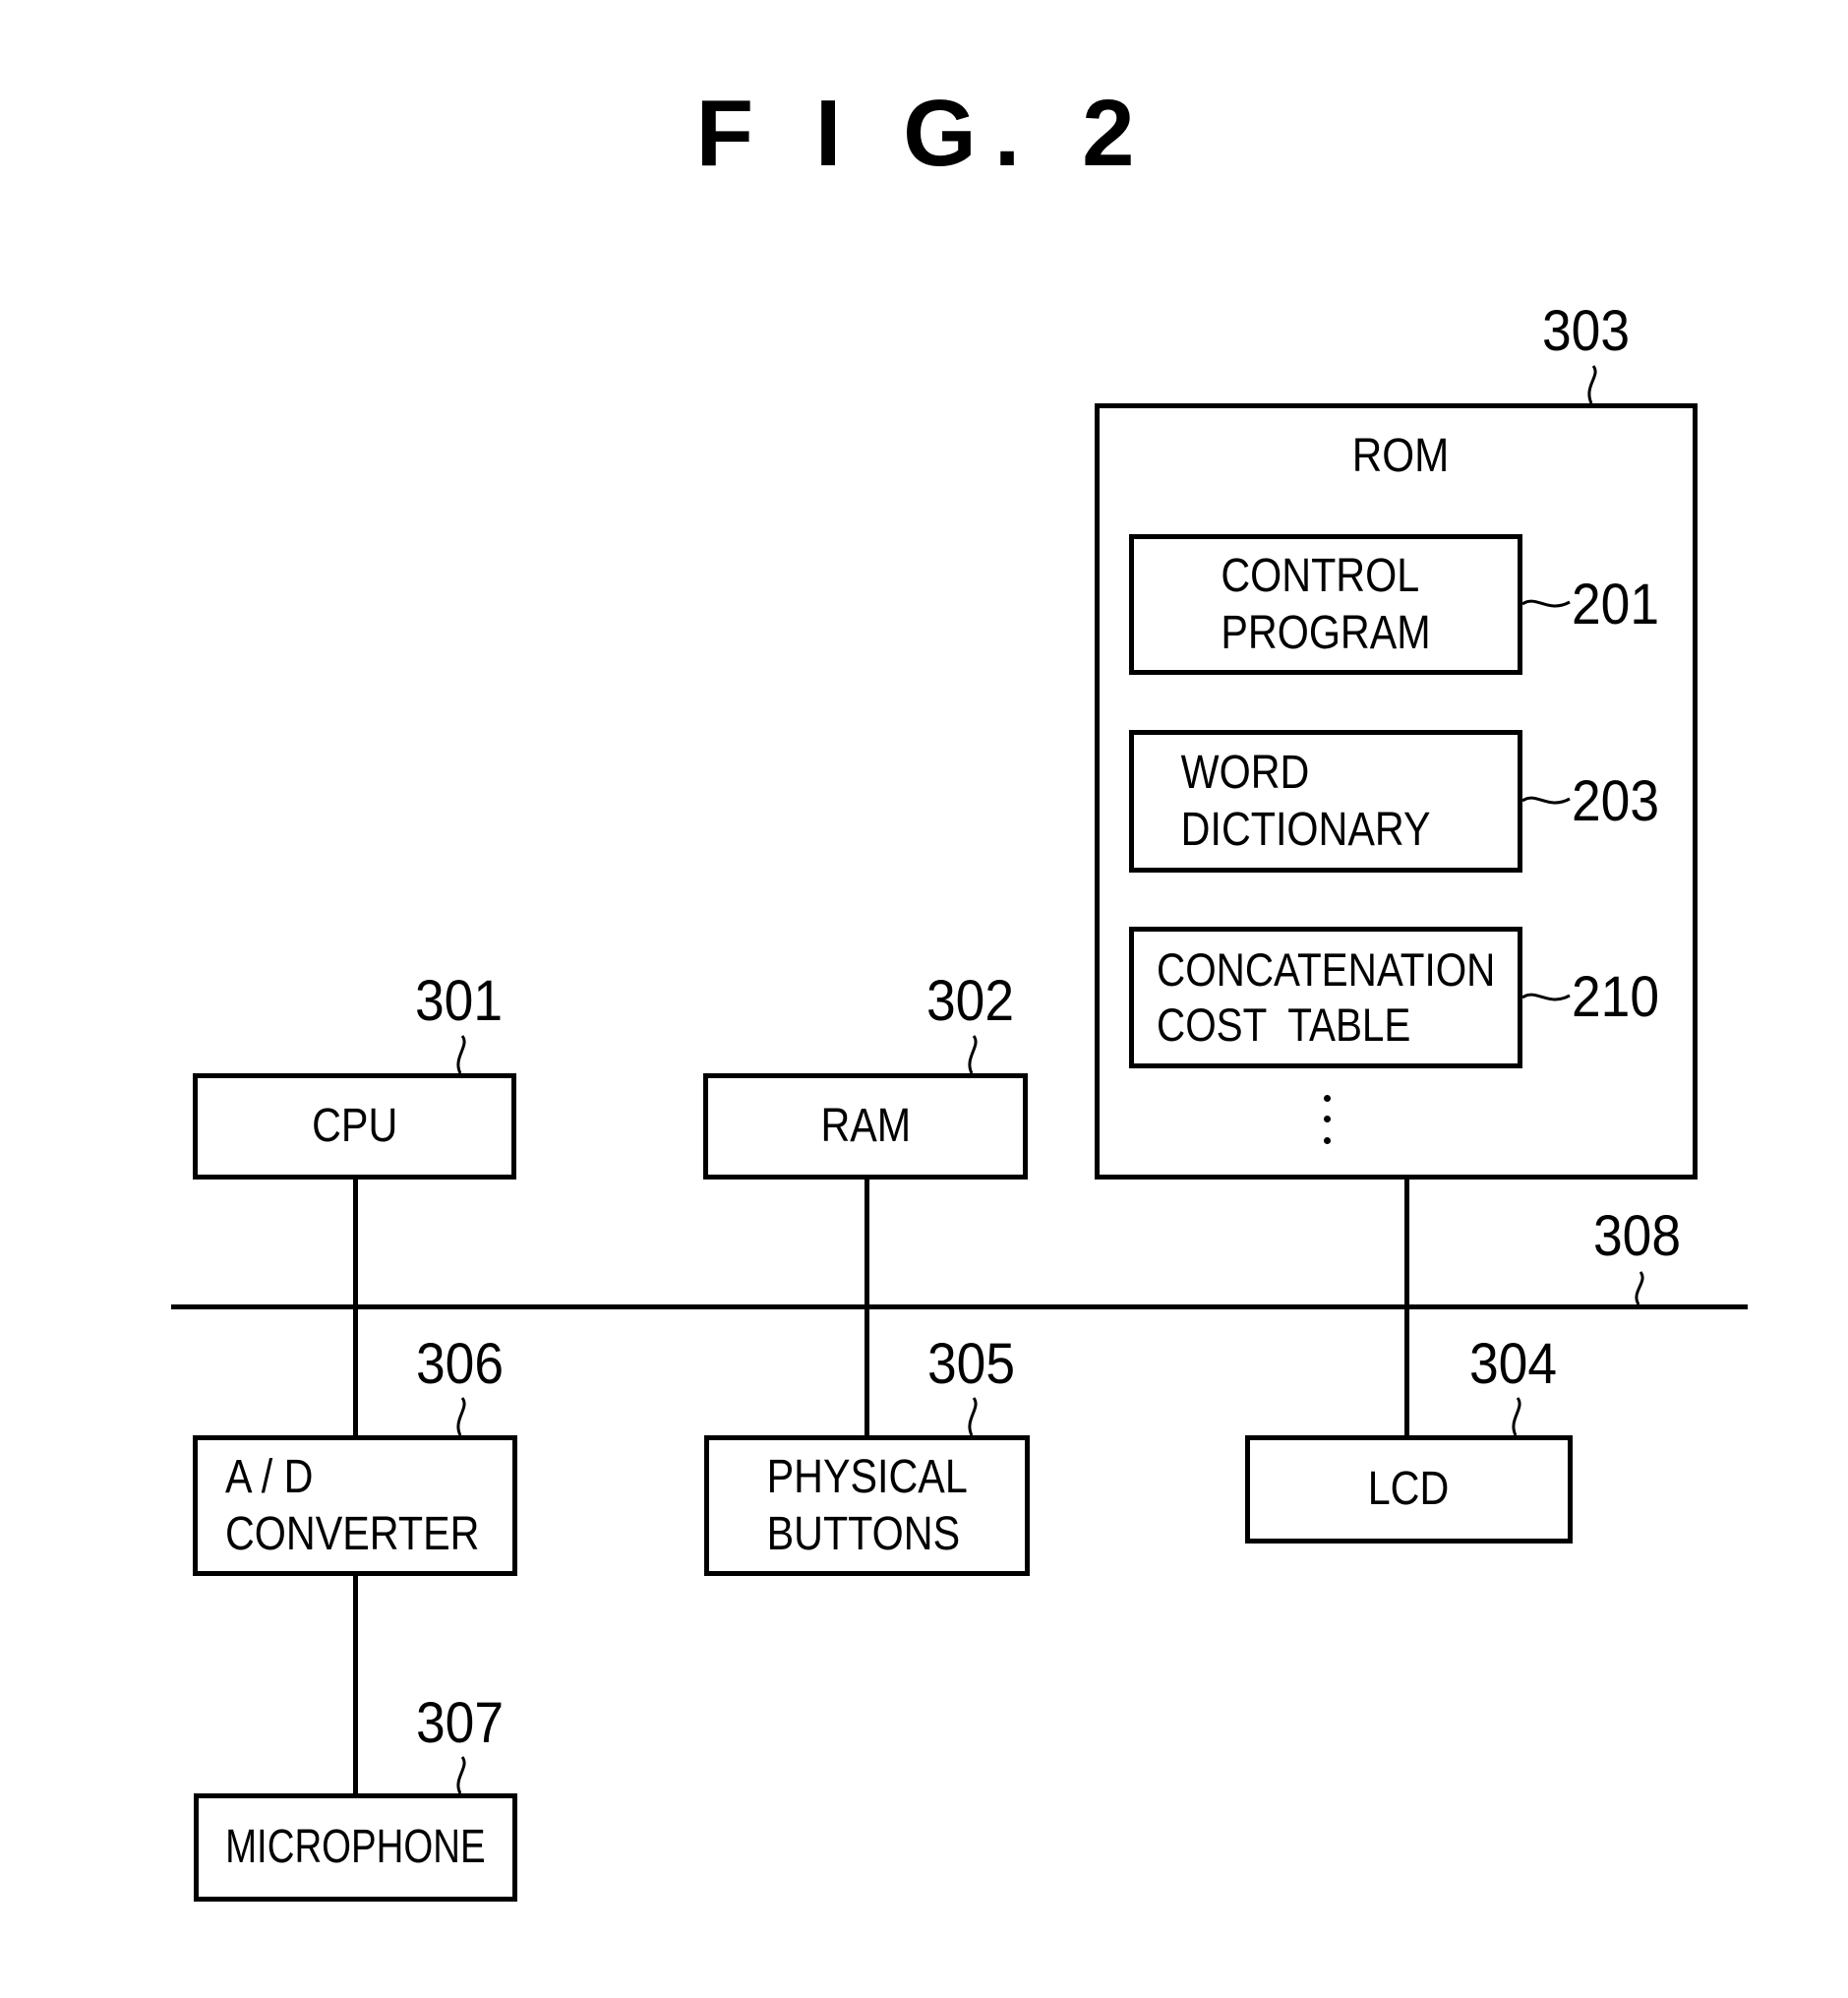  I want to click on ref-306: 306, so click(460, 1364).